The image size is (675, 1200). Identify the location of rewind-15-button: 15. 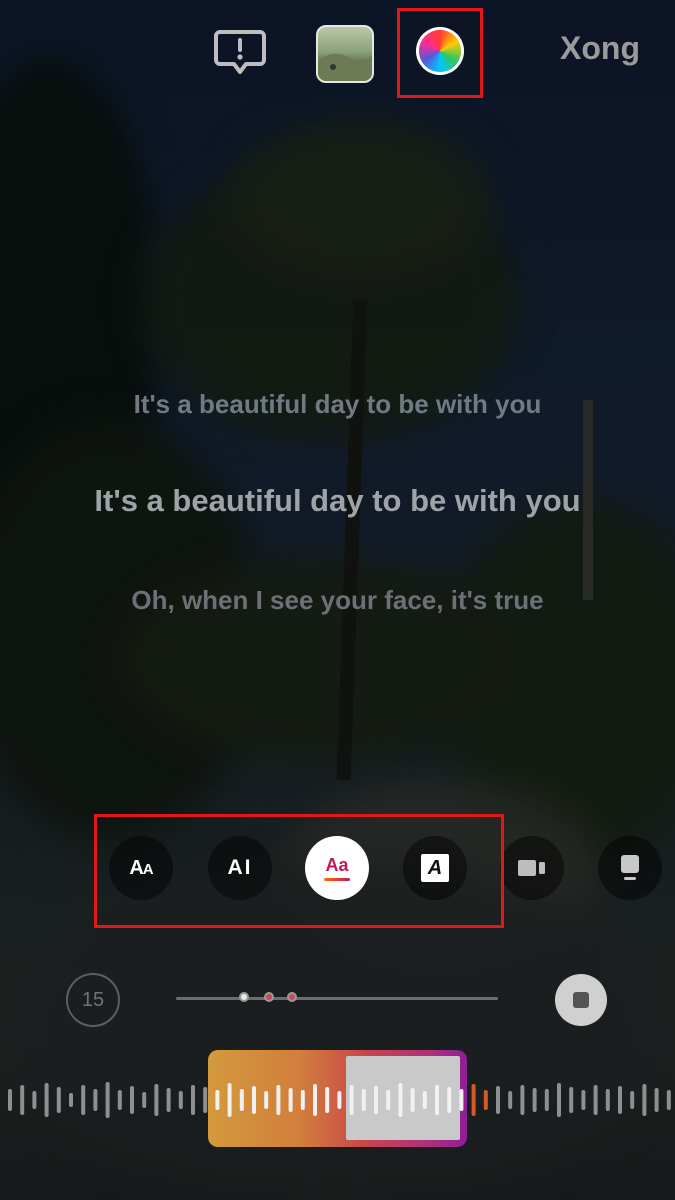
(93, 1000).